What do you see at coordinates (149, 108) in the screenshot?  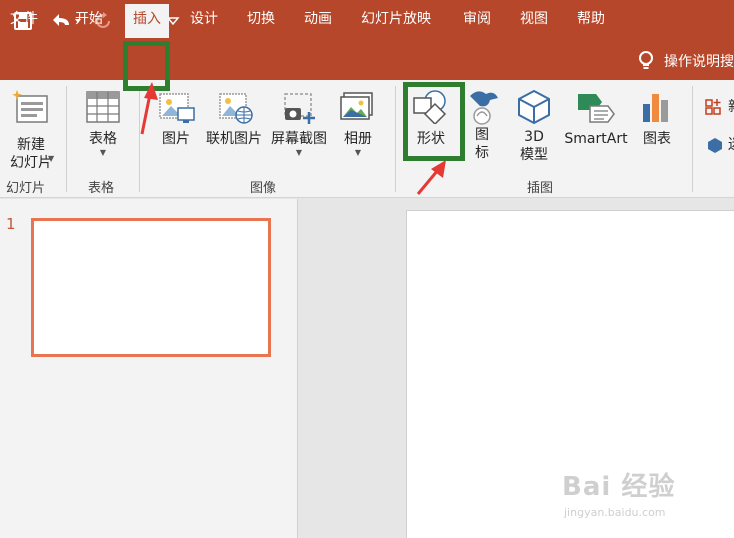 I see `arrow-to-insert-icon` at bounding box center [149, 108].